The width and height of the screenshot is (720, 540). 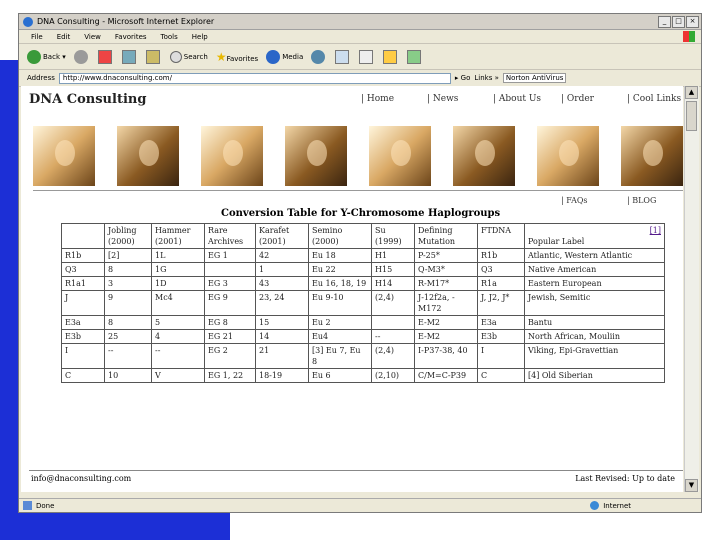 What do you see at coordinates (692, 21) in the screenshot?
I see `close-button: ×` at bounding box center [692, 21].